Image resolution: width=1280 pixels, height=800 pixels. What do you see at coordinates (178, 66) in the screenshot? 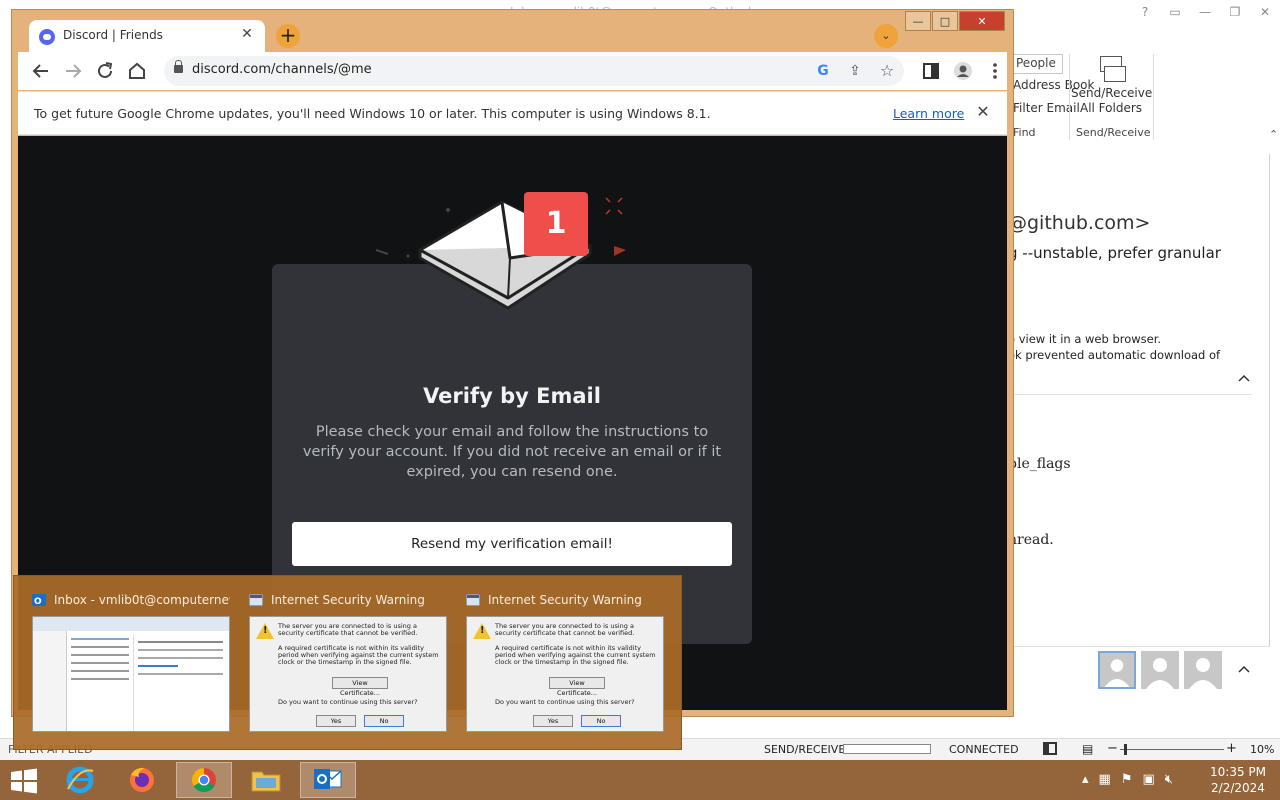
I see `lock-icon` at bounding box center [178, 66].